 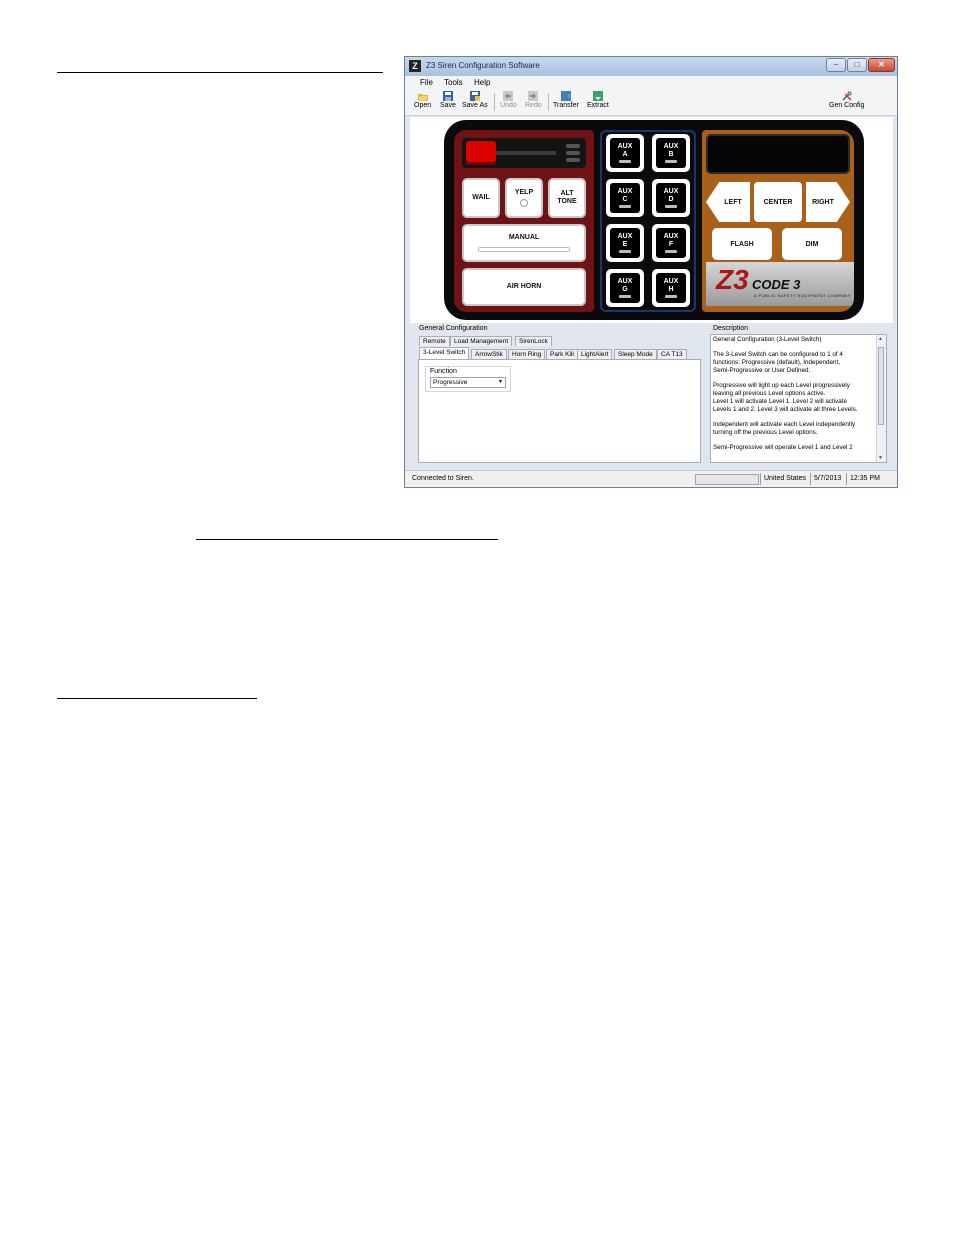 I want to click on aux-g-button: AUX G, so click(x=625, y=288).